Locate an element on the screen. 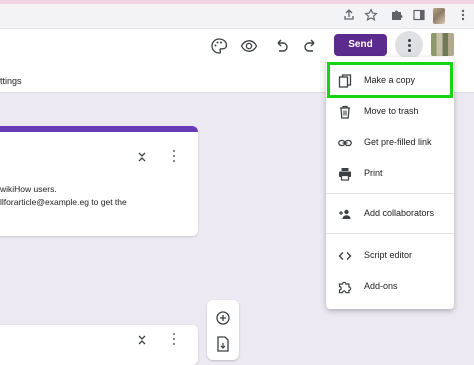 The width and height of the screenshot is (474, 365). profile-avatar is located at coordinates (439, 16).